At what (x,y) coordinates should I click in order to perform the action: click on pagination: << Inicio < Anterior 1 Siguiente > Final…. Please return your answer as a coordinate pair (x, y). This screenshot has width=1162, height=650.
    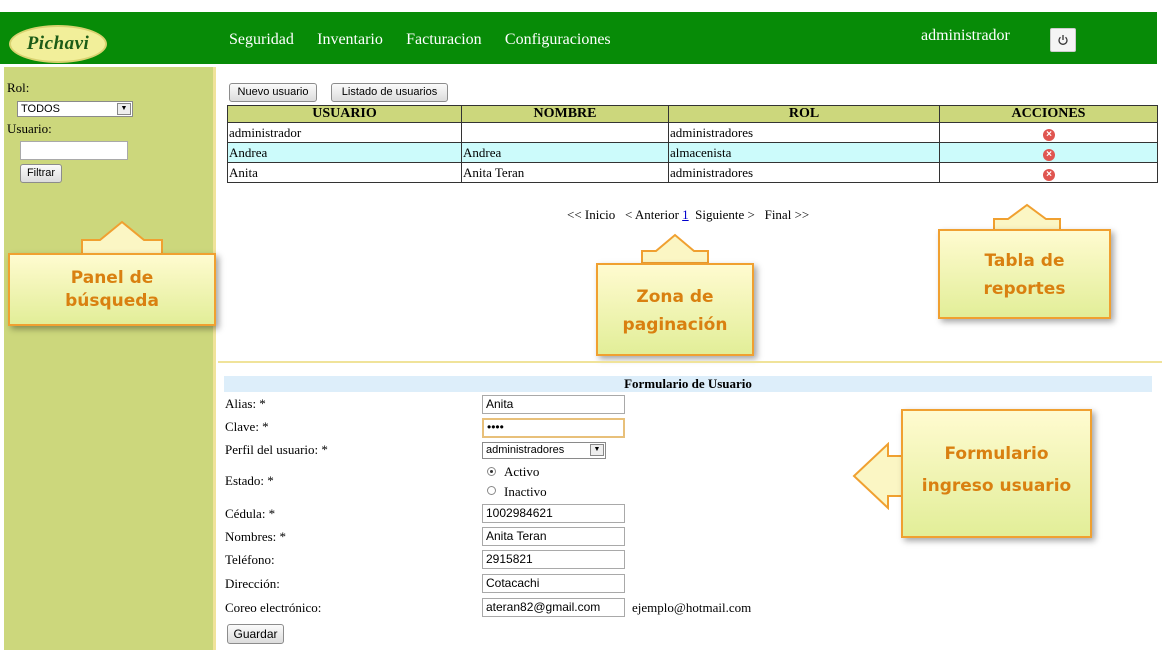
    Looking at the image, I should click on (688, 215).